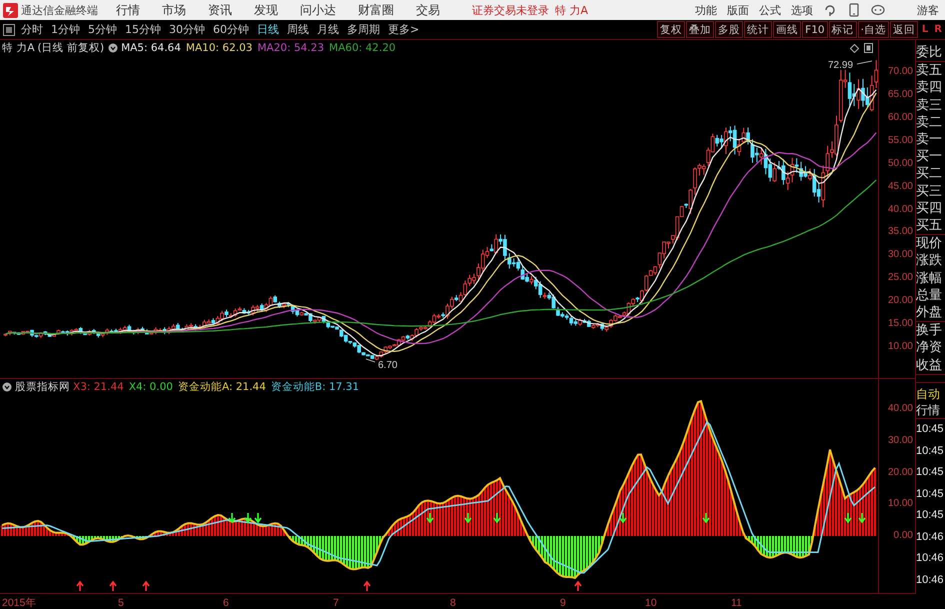 The height and width of the screenshot is (609, 945). Describe the element at coordinates (738, 10) in the screenshot. I see `menu-item: 版面` at that location.